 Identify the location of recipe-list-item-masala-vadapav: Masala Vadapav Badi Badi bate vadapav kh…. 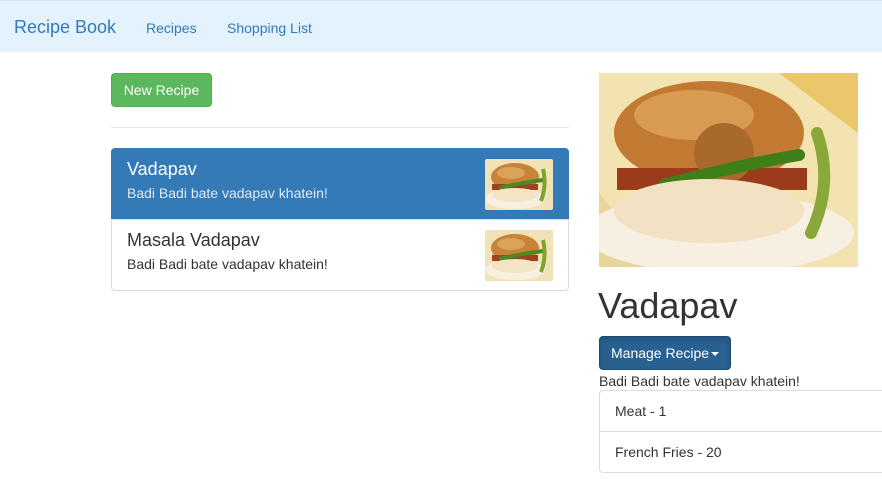
(340, 255).